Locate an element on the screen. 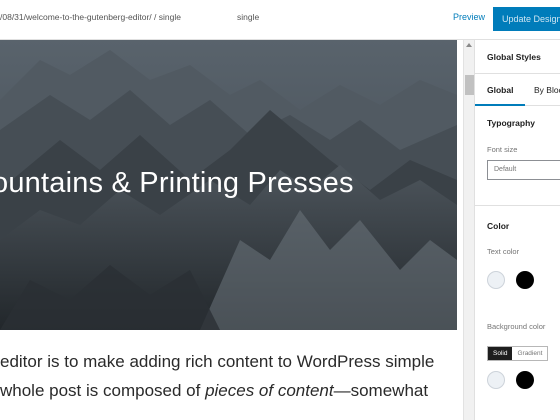 This screenshot has height=420, width=560. canvas-scrollbar is located at coordinates (468, 230).